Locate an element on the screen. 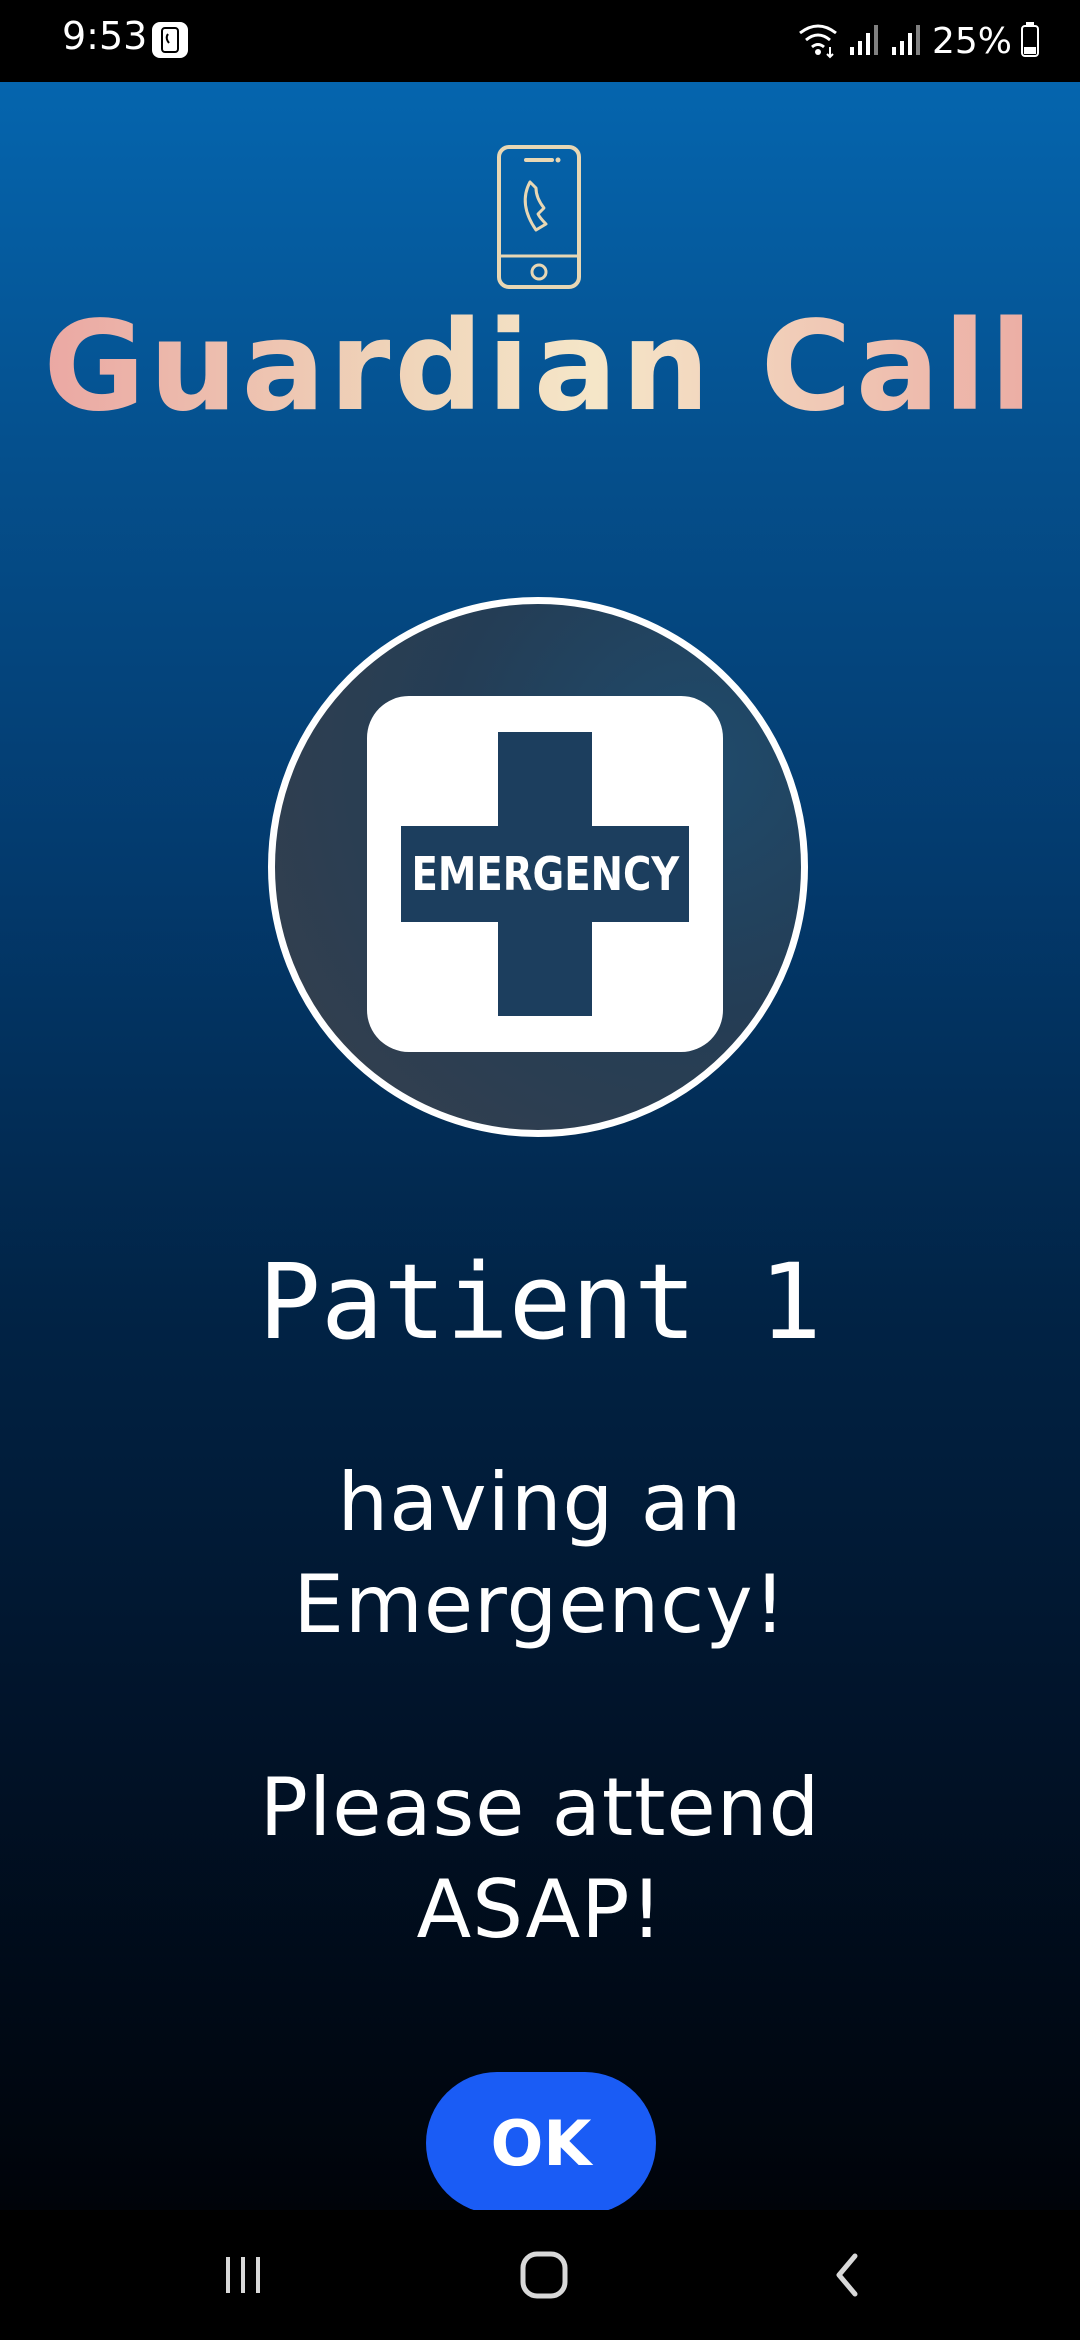 The width and height of the screenshot is (1080, 2340). emergency-icon: EMERGENCY is located at coordinates (545, 874).